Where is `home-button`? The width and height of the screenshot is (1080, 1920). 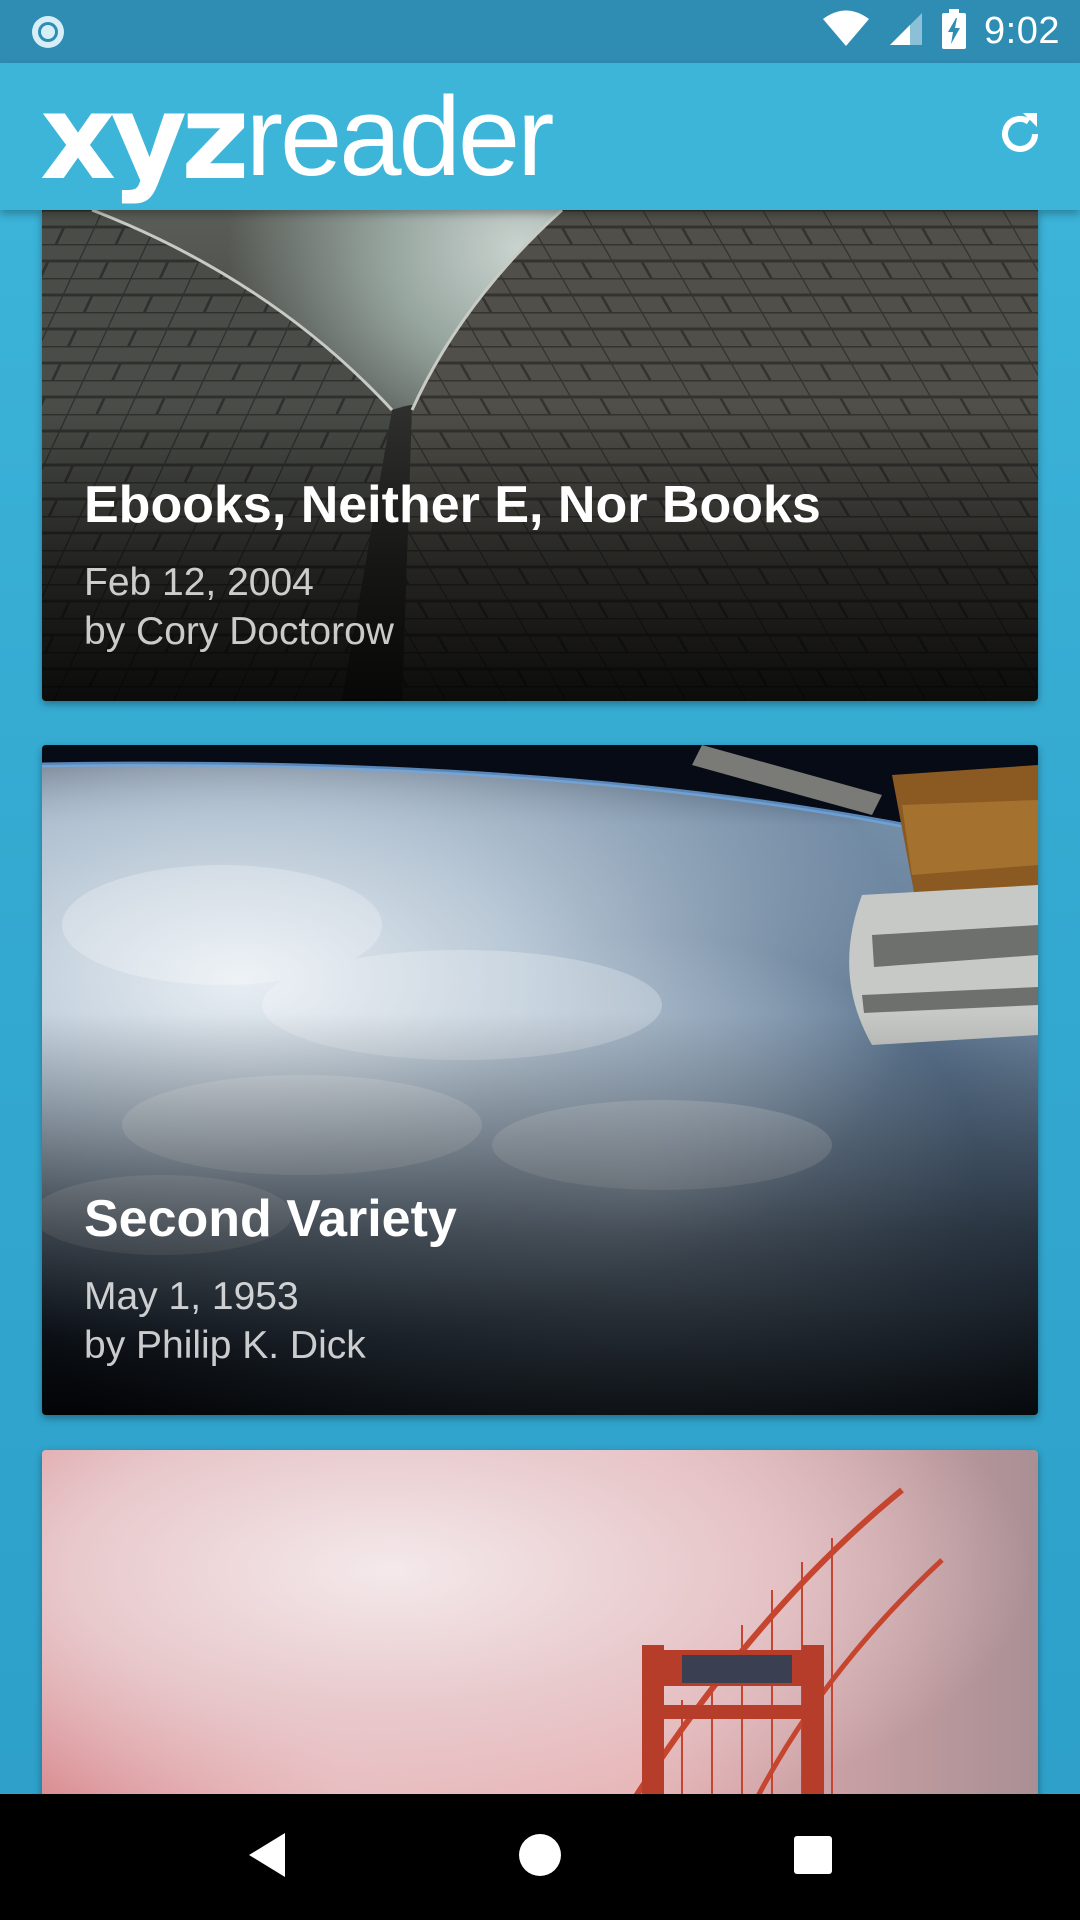
home-button is located at coordinates (540, 1857).